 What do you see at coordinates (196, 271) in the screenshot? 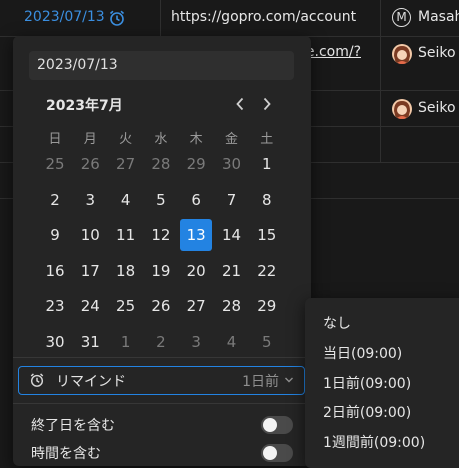
I see `calendar-day: 20` at bounding box center [196, 271].